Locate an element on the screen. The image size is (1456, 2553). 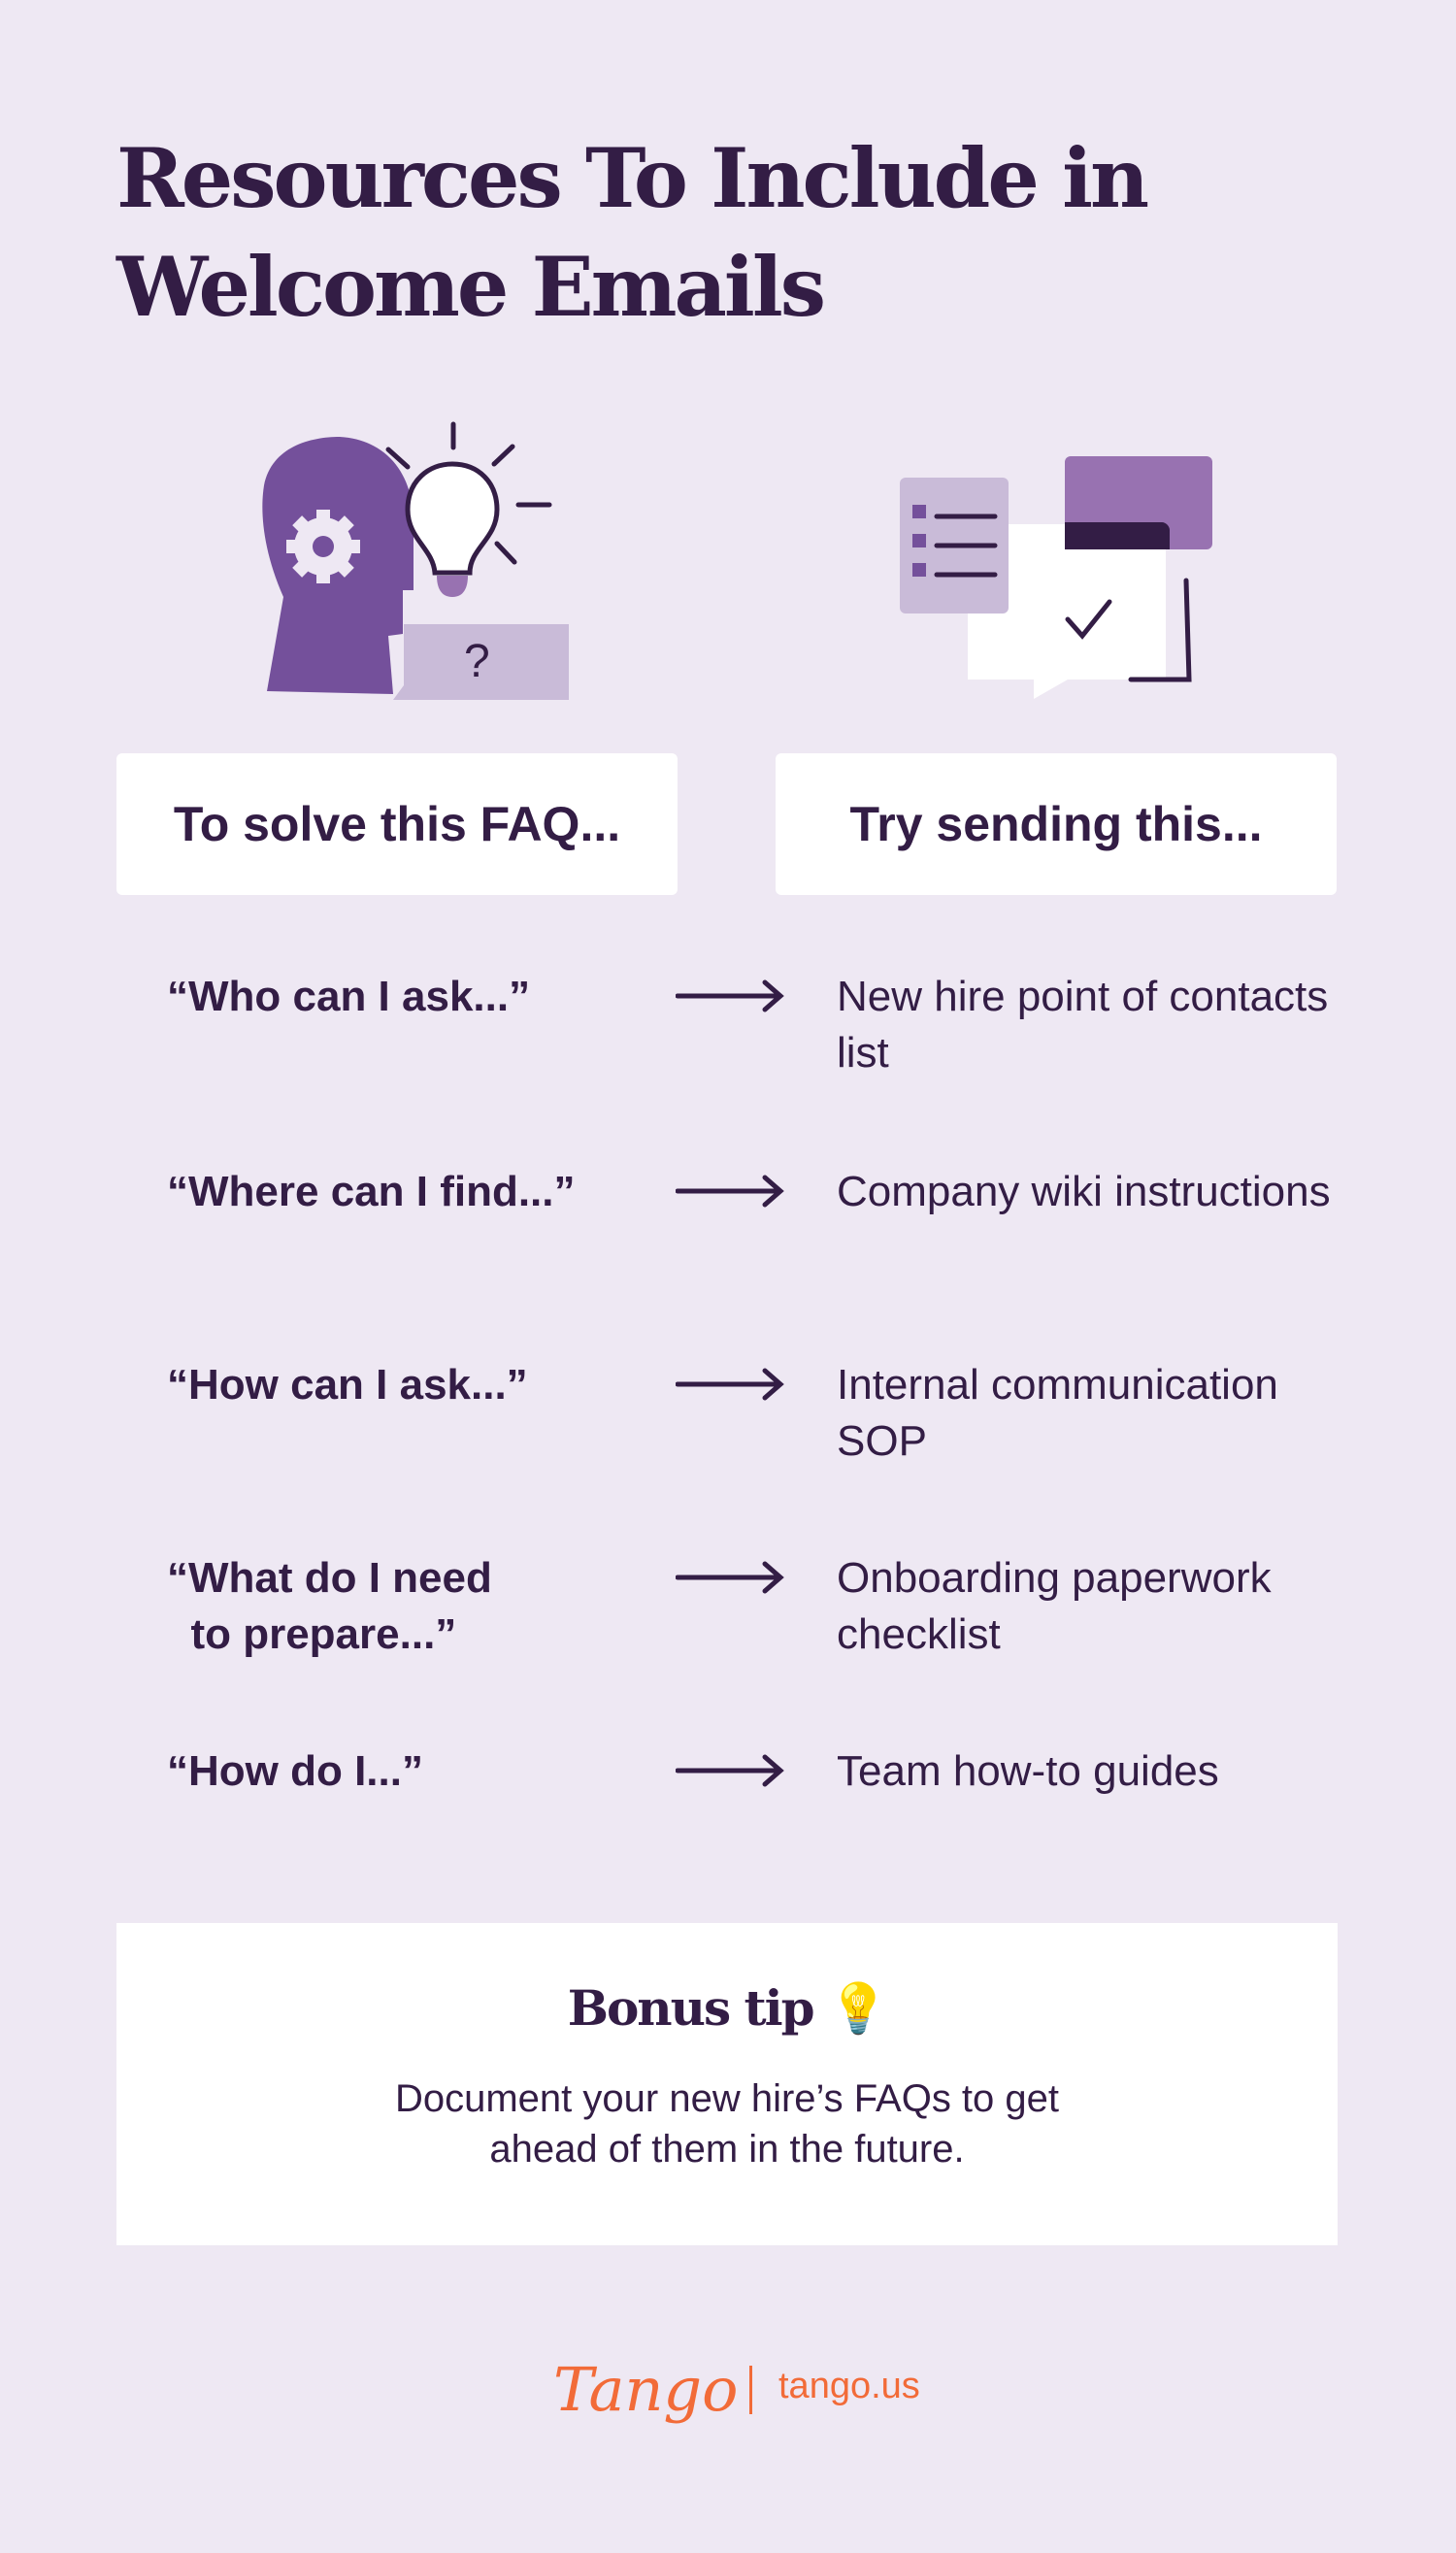
resource-text: Internal communication SOP is located at coordinates (1057, 1413).